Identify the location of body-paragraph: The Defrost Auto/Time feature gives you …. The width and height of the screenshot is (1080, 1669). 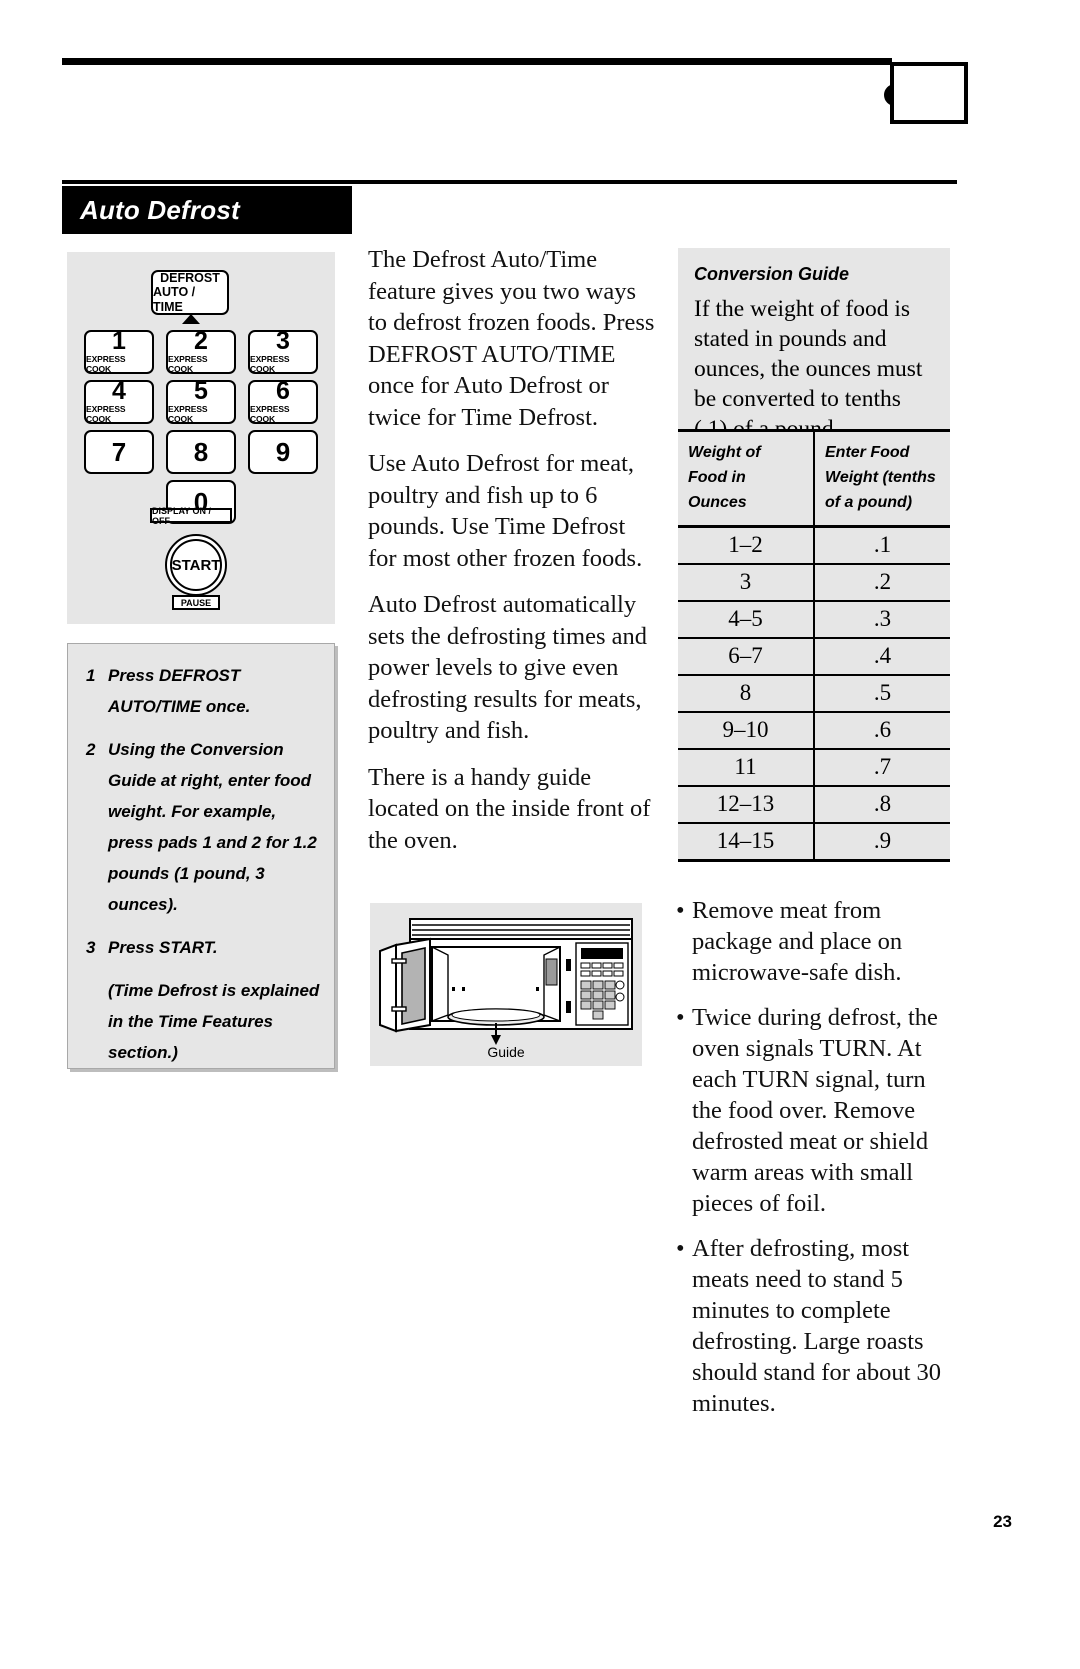
(511, 338).